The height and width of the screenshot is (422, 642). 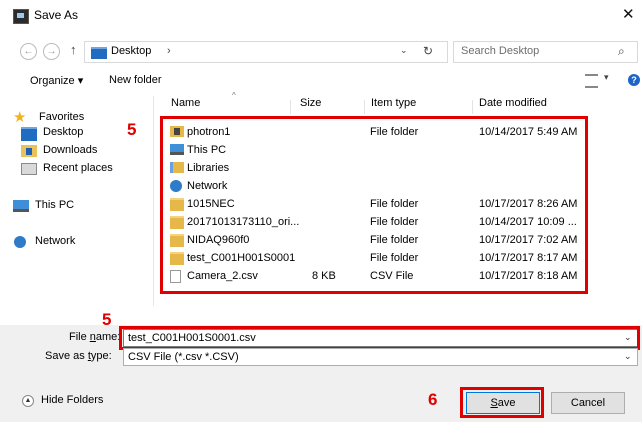 I want to click on window-title: Save As, so click(x=56, y=15).